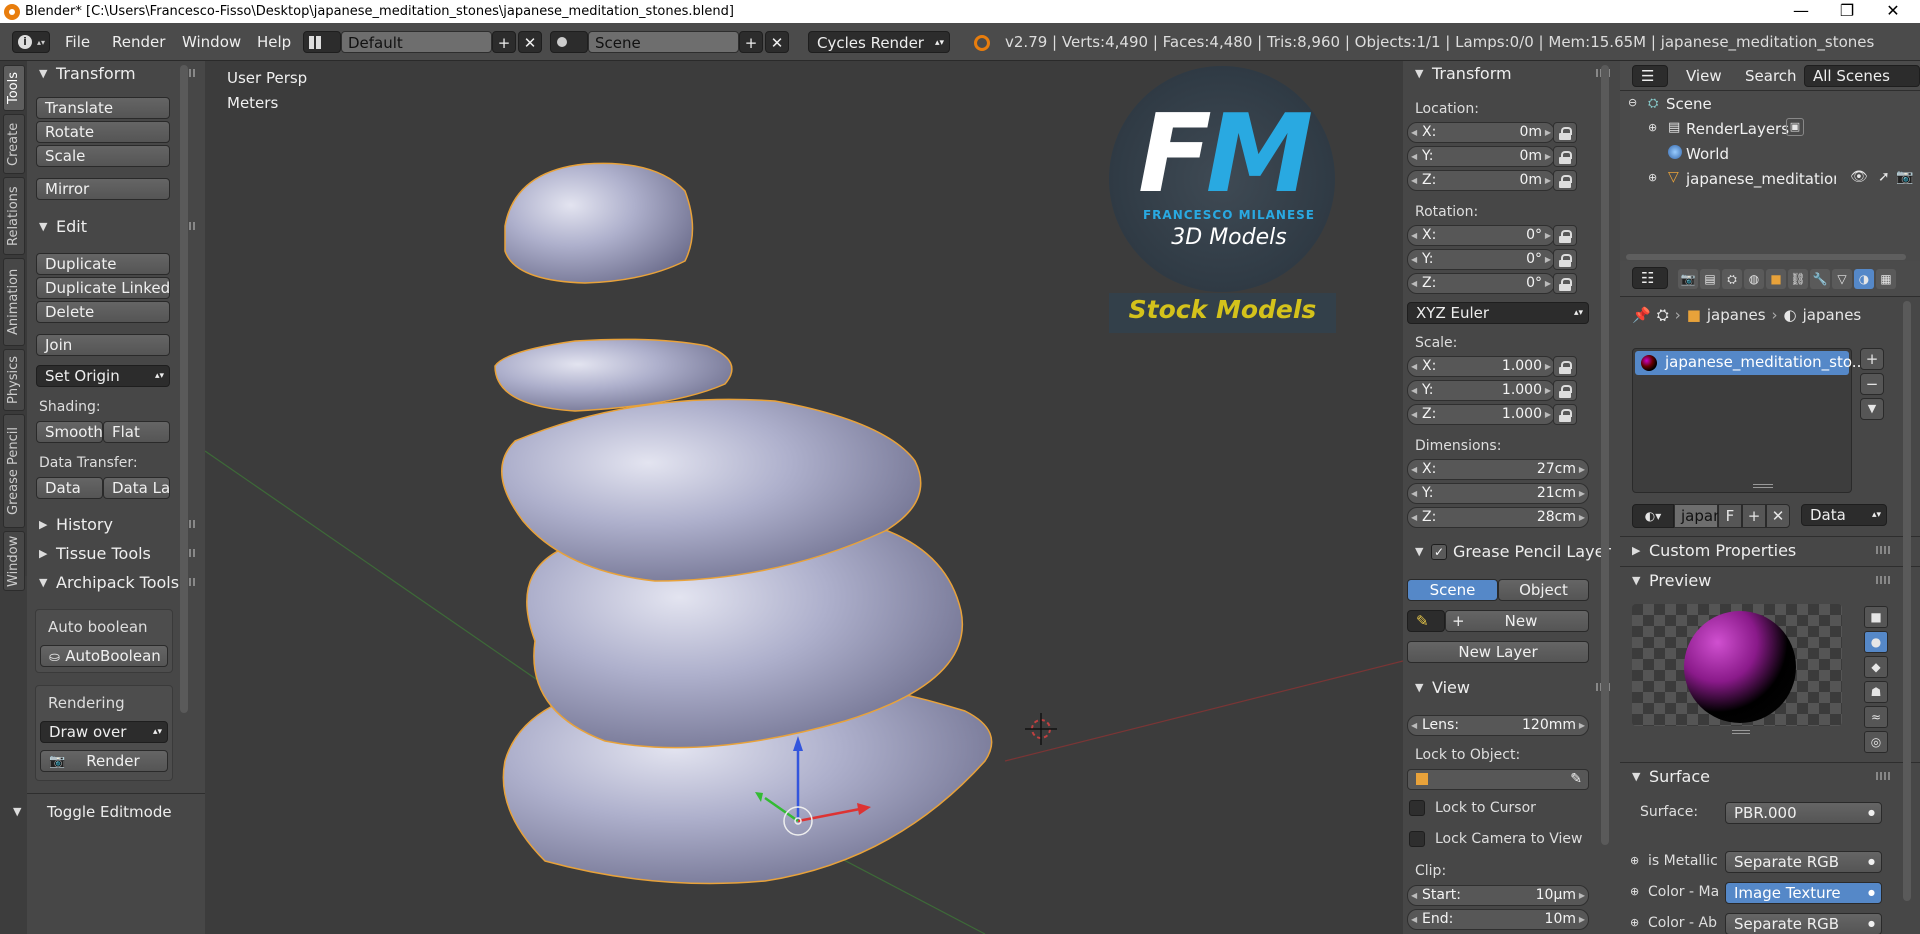 The height and width of the screenshot is (934, 1920). What do you see at coordinates (103, 132) in the screenshot?
I see `rotate-button: Rotate` at bounding box center [103, 132].